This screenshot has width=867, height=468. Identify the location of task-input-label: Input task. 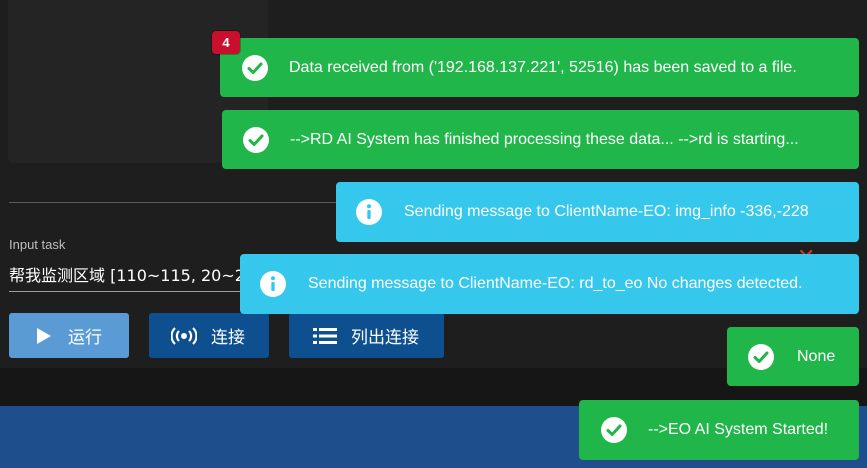
(37, 244).